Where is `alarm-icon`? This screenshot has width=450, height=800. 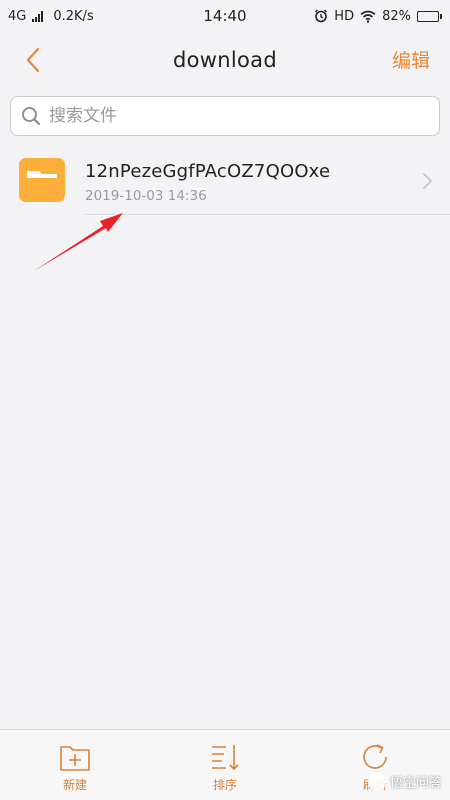
alarm-icon is located at coordinates (321, 16).